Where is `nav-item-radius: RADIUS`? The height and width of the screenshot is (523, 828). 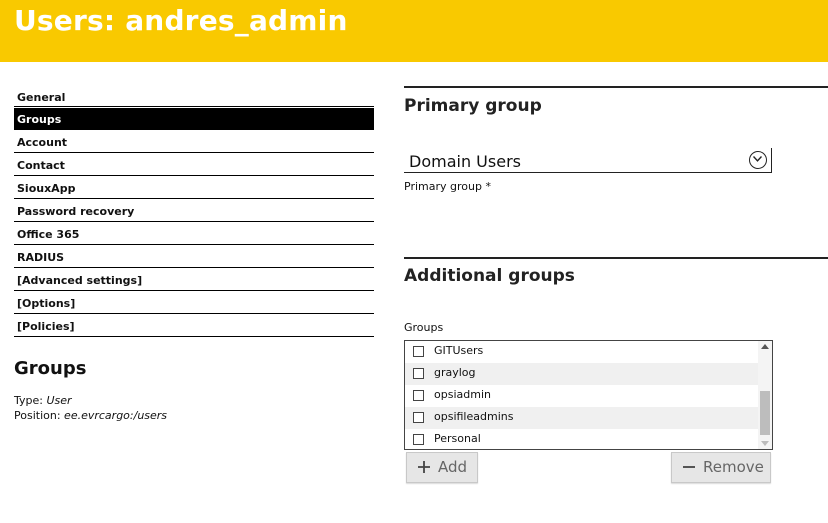
nav-item-radius: RADIUS is located at coordinates (194, 257).